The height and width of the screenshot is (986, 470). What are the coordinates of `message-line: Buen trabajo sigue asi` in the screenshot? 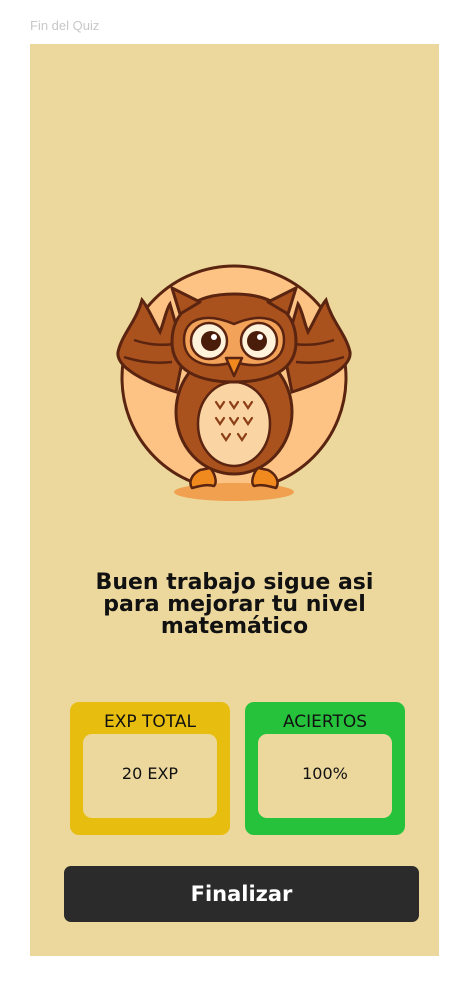 It's located at (234, 582).